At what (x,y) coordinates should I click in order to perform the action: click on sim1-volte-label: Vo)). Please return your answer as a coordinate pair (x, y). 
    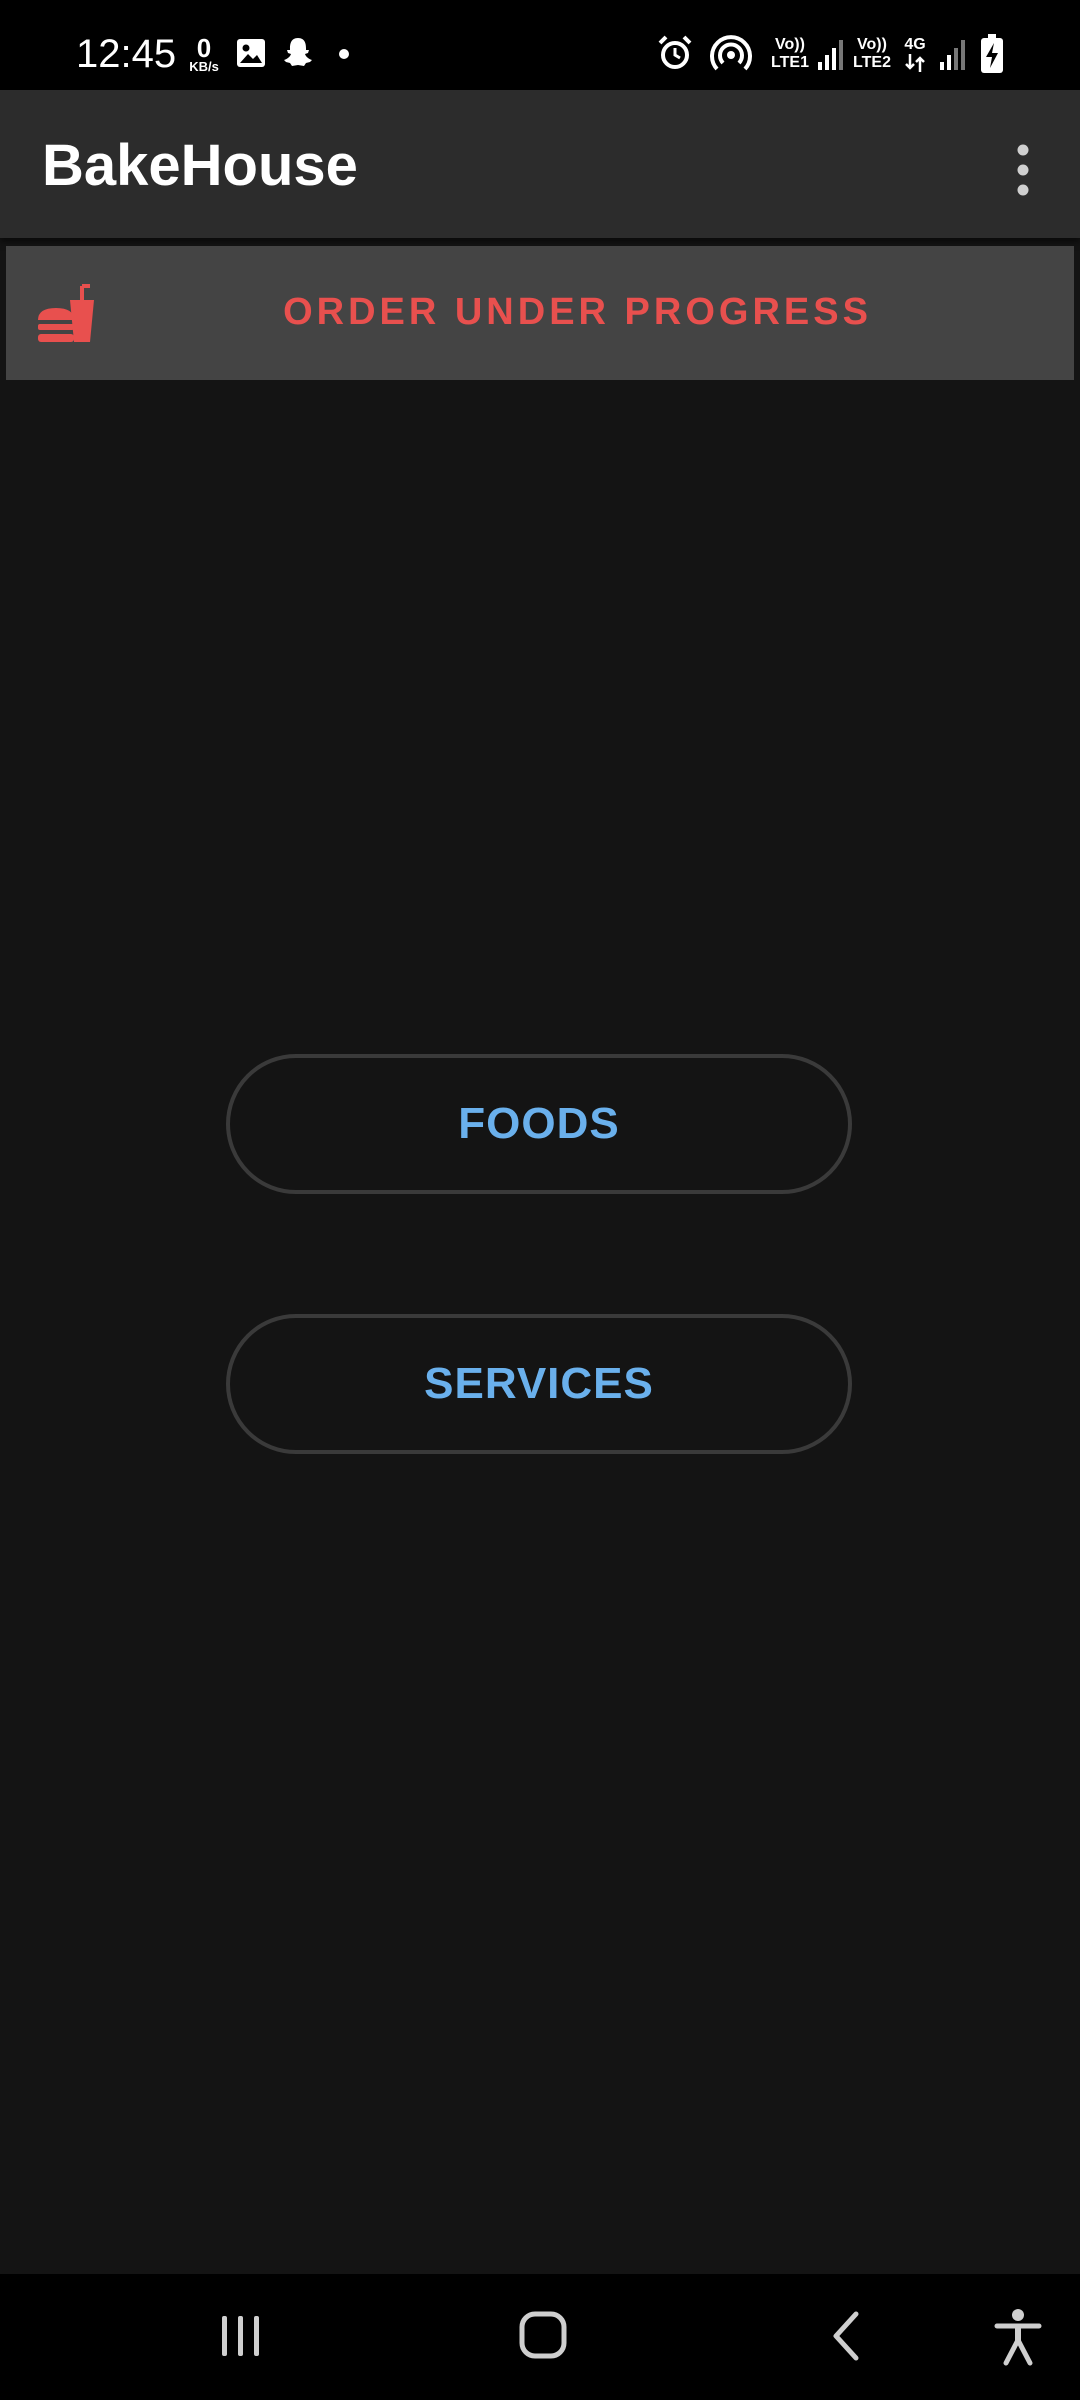
    Looking at the image, I should click on (790, 44).